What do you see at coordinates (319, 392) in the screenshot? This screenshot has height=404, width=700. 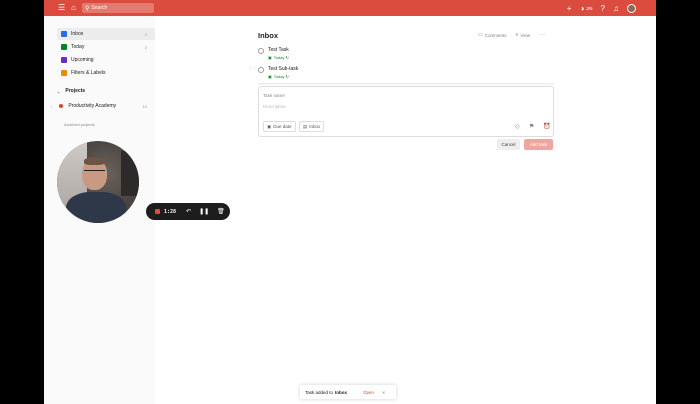 I see `toast-message: Task added to` at bounding box center [319, 392].